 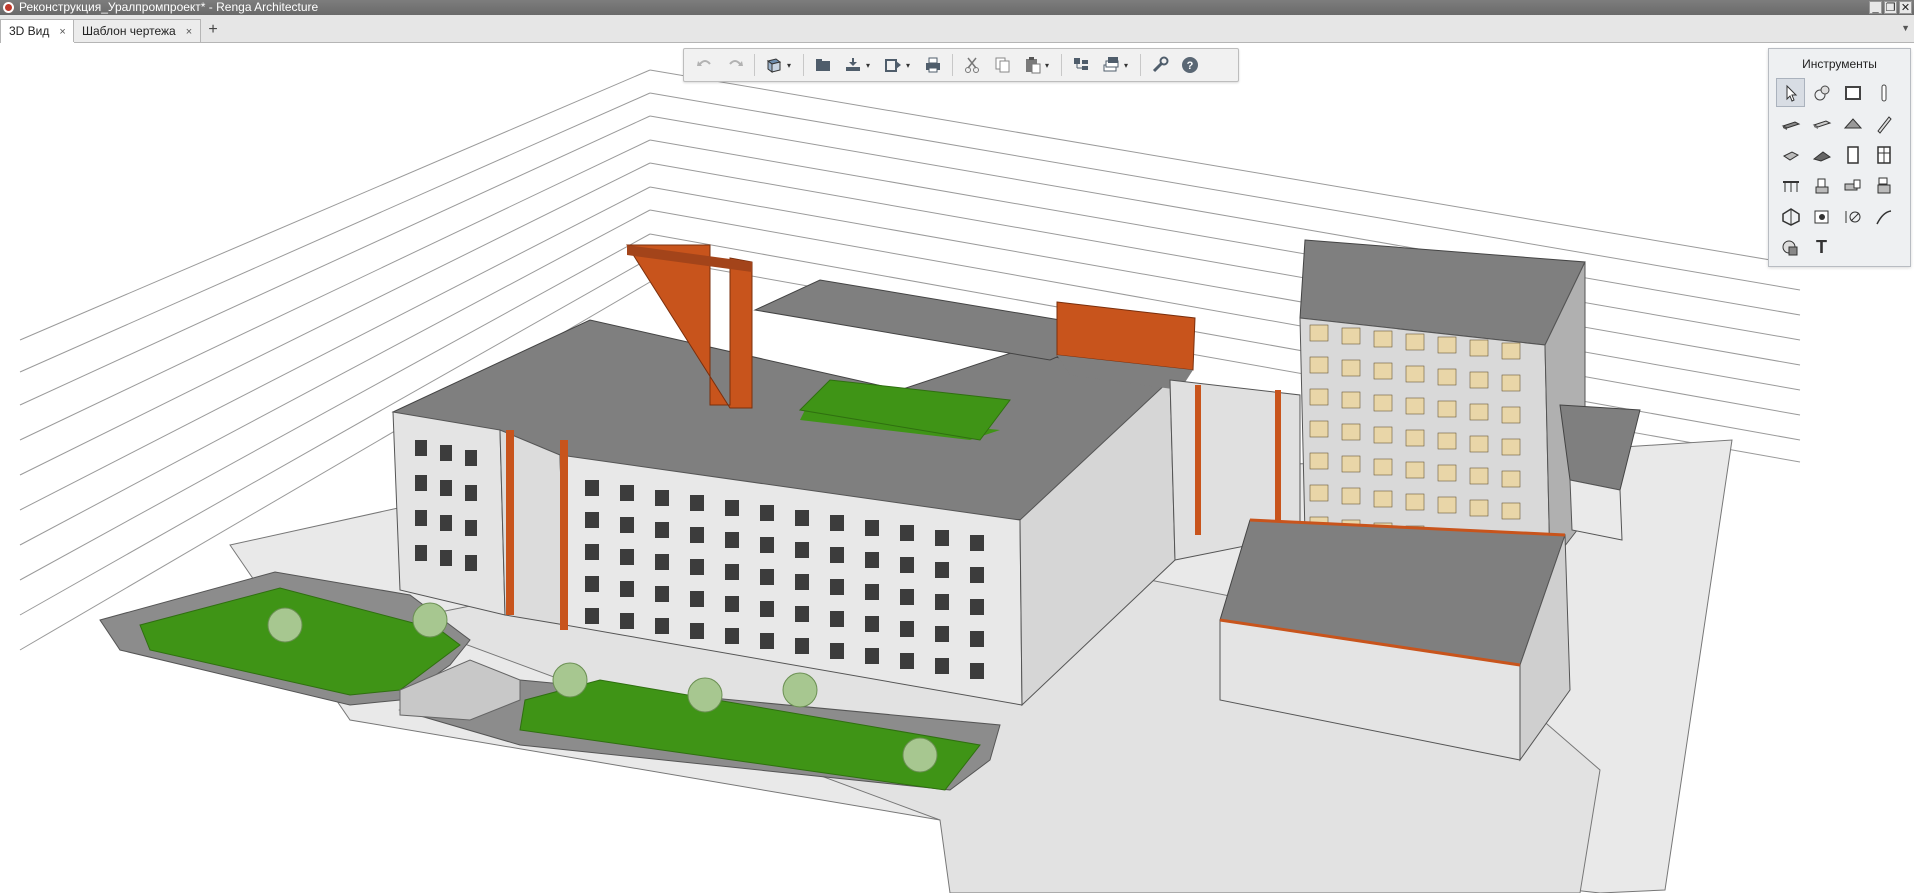 I want to click on levels-dropdown-icon: ▾, so click(x=1128, y=65).